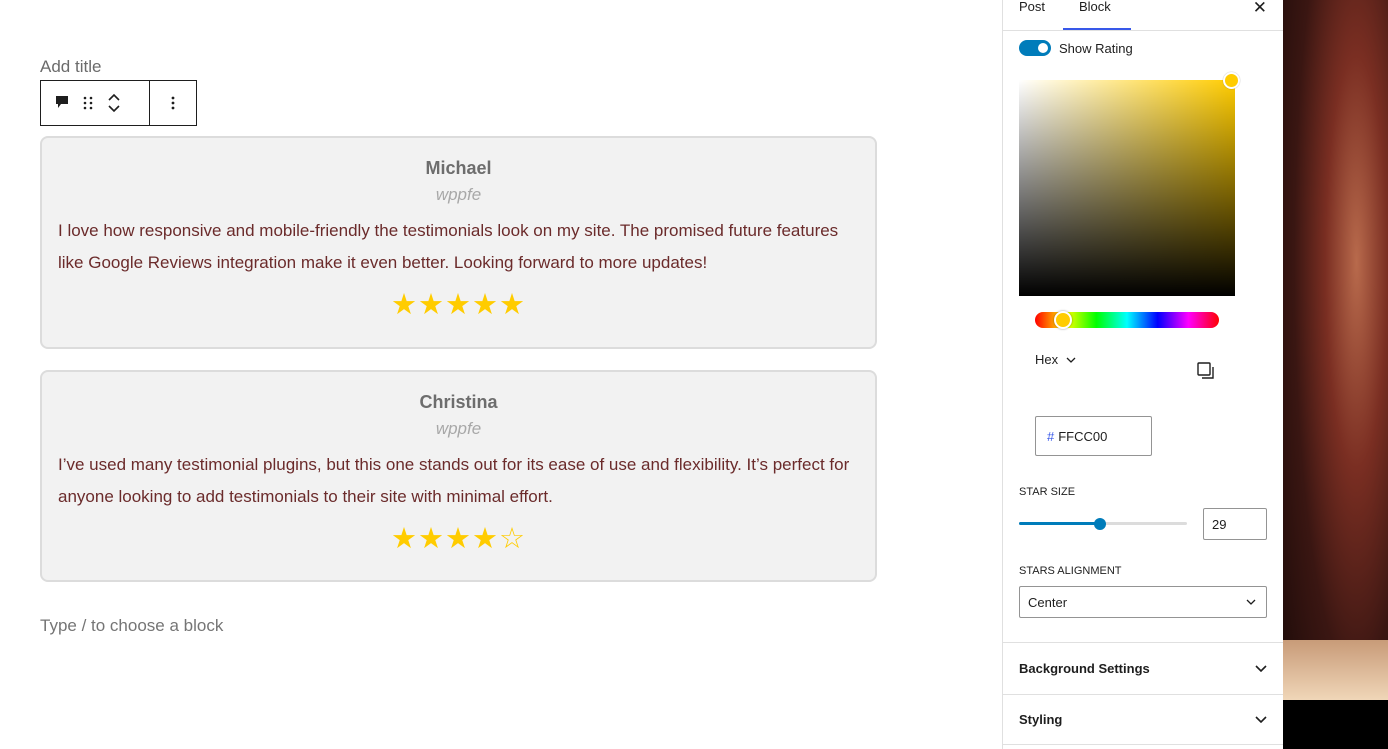  I want to click on star-size-thumb, so click(1099, 524).